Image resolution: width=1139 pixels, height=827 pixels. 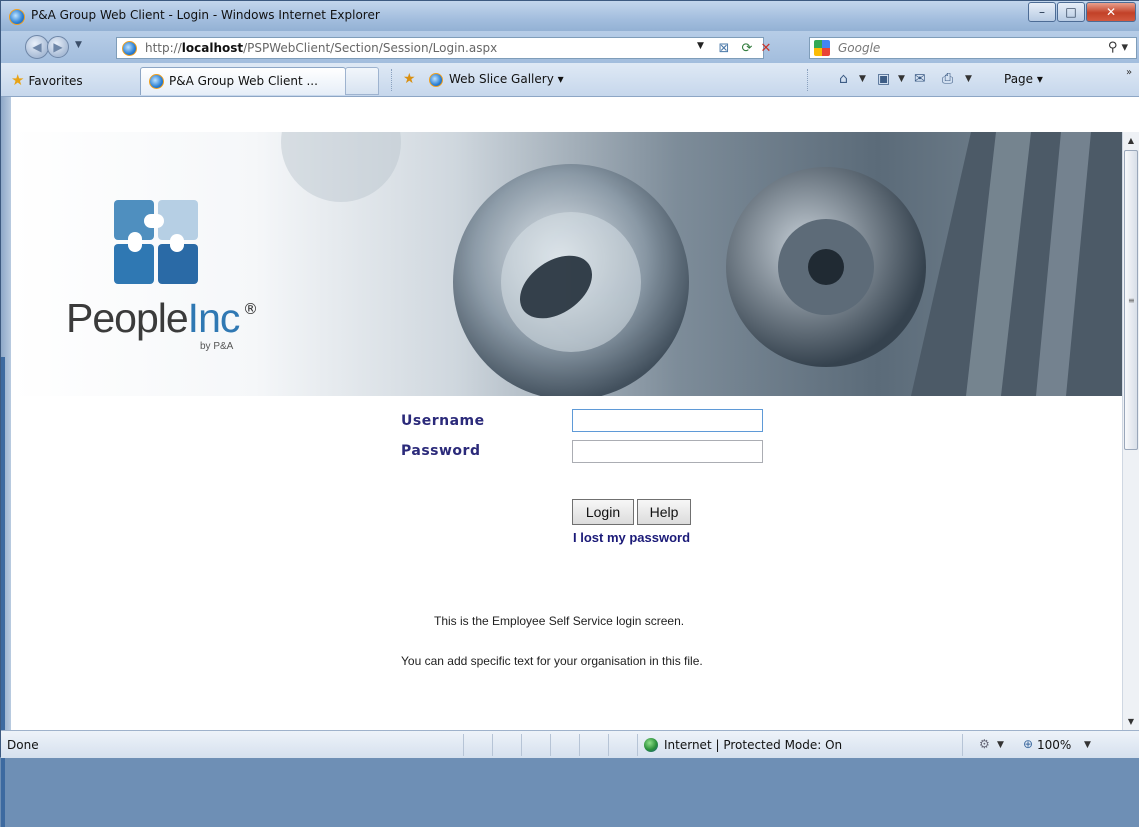 What do you see at coordinates (920, 79) in the screenshot?
I see `read-mail-icon: ✉` at bounding box center [920, 79].